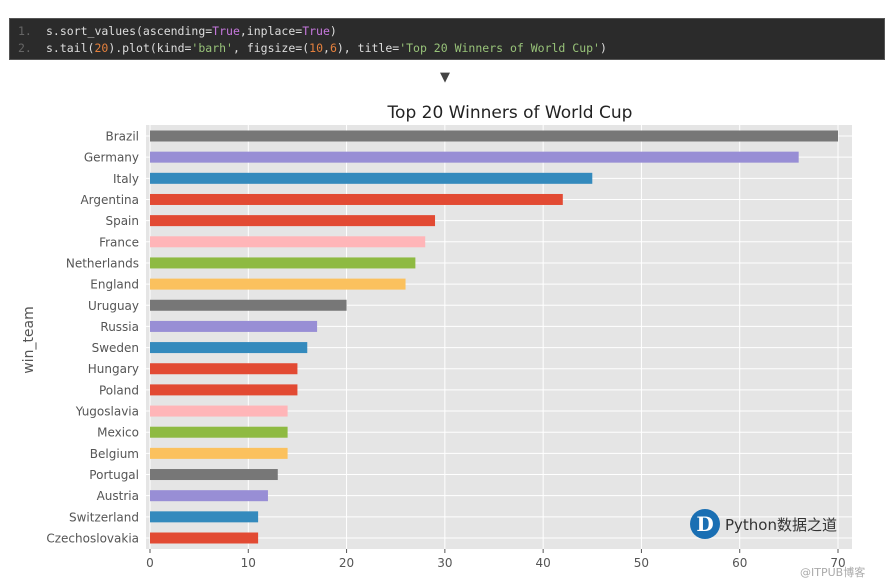 The image size is (890, 583). What do you see at coordinates (119, 242) in the screenshot?
I see `y-tick-label: France` at bounding box center [119, 242].